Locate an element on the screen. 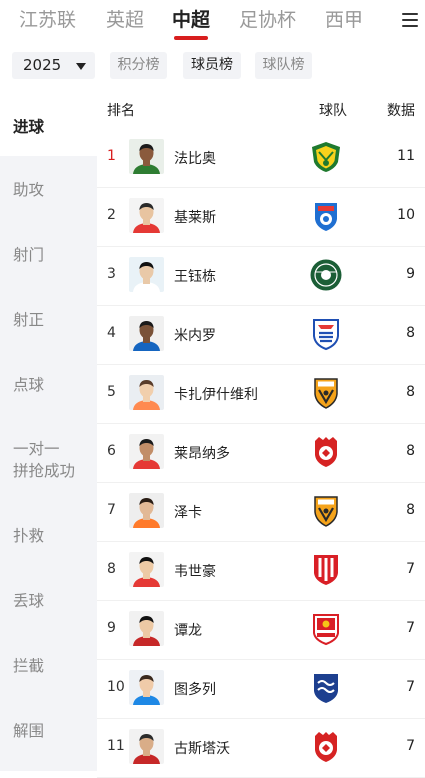 The width and height of the screenshot is (425, 778). tab-fa-cup: 足协杯 is located at coordinates (267, 18).